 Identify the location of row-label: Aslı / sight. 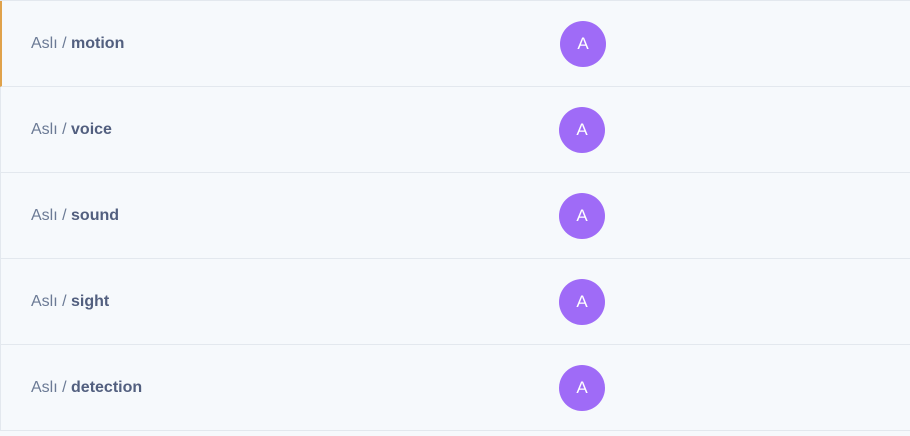
(70, 302).